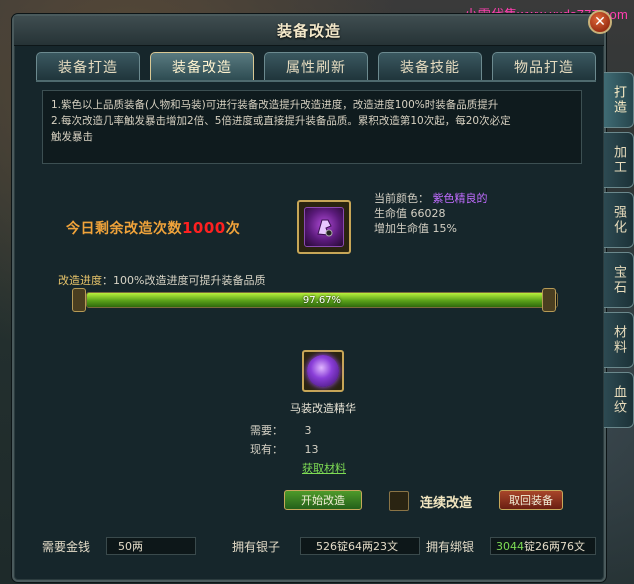 This screenshot has height=584, width=634. I want to click on progress-label: 改造进度：100%改造进度可提升装备品质, so click(161, 280).